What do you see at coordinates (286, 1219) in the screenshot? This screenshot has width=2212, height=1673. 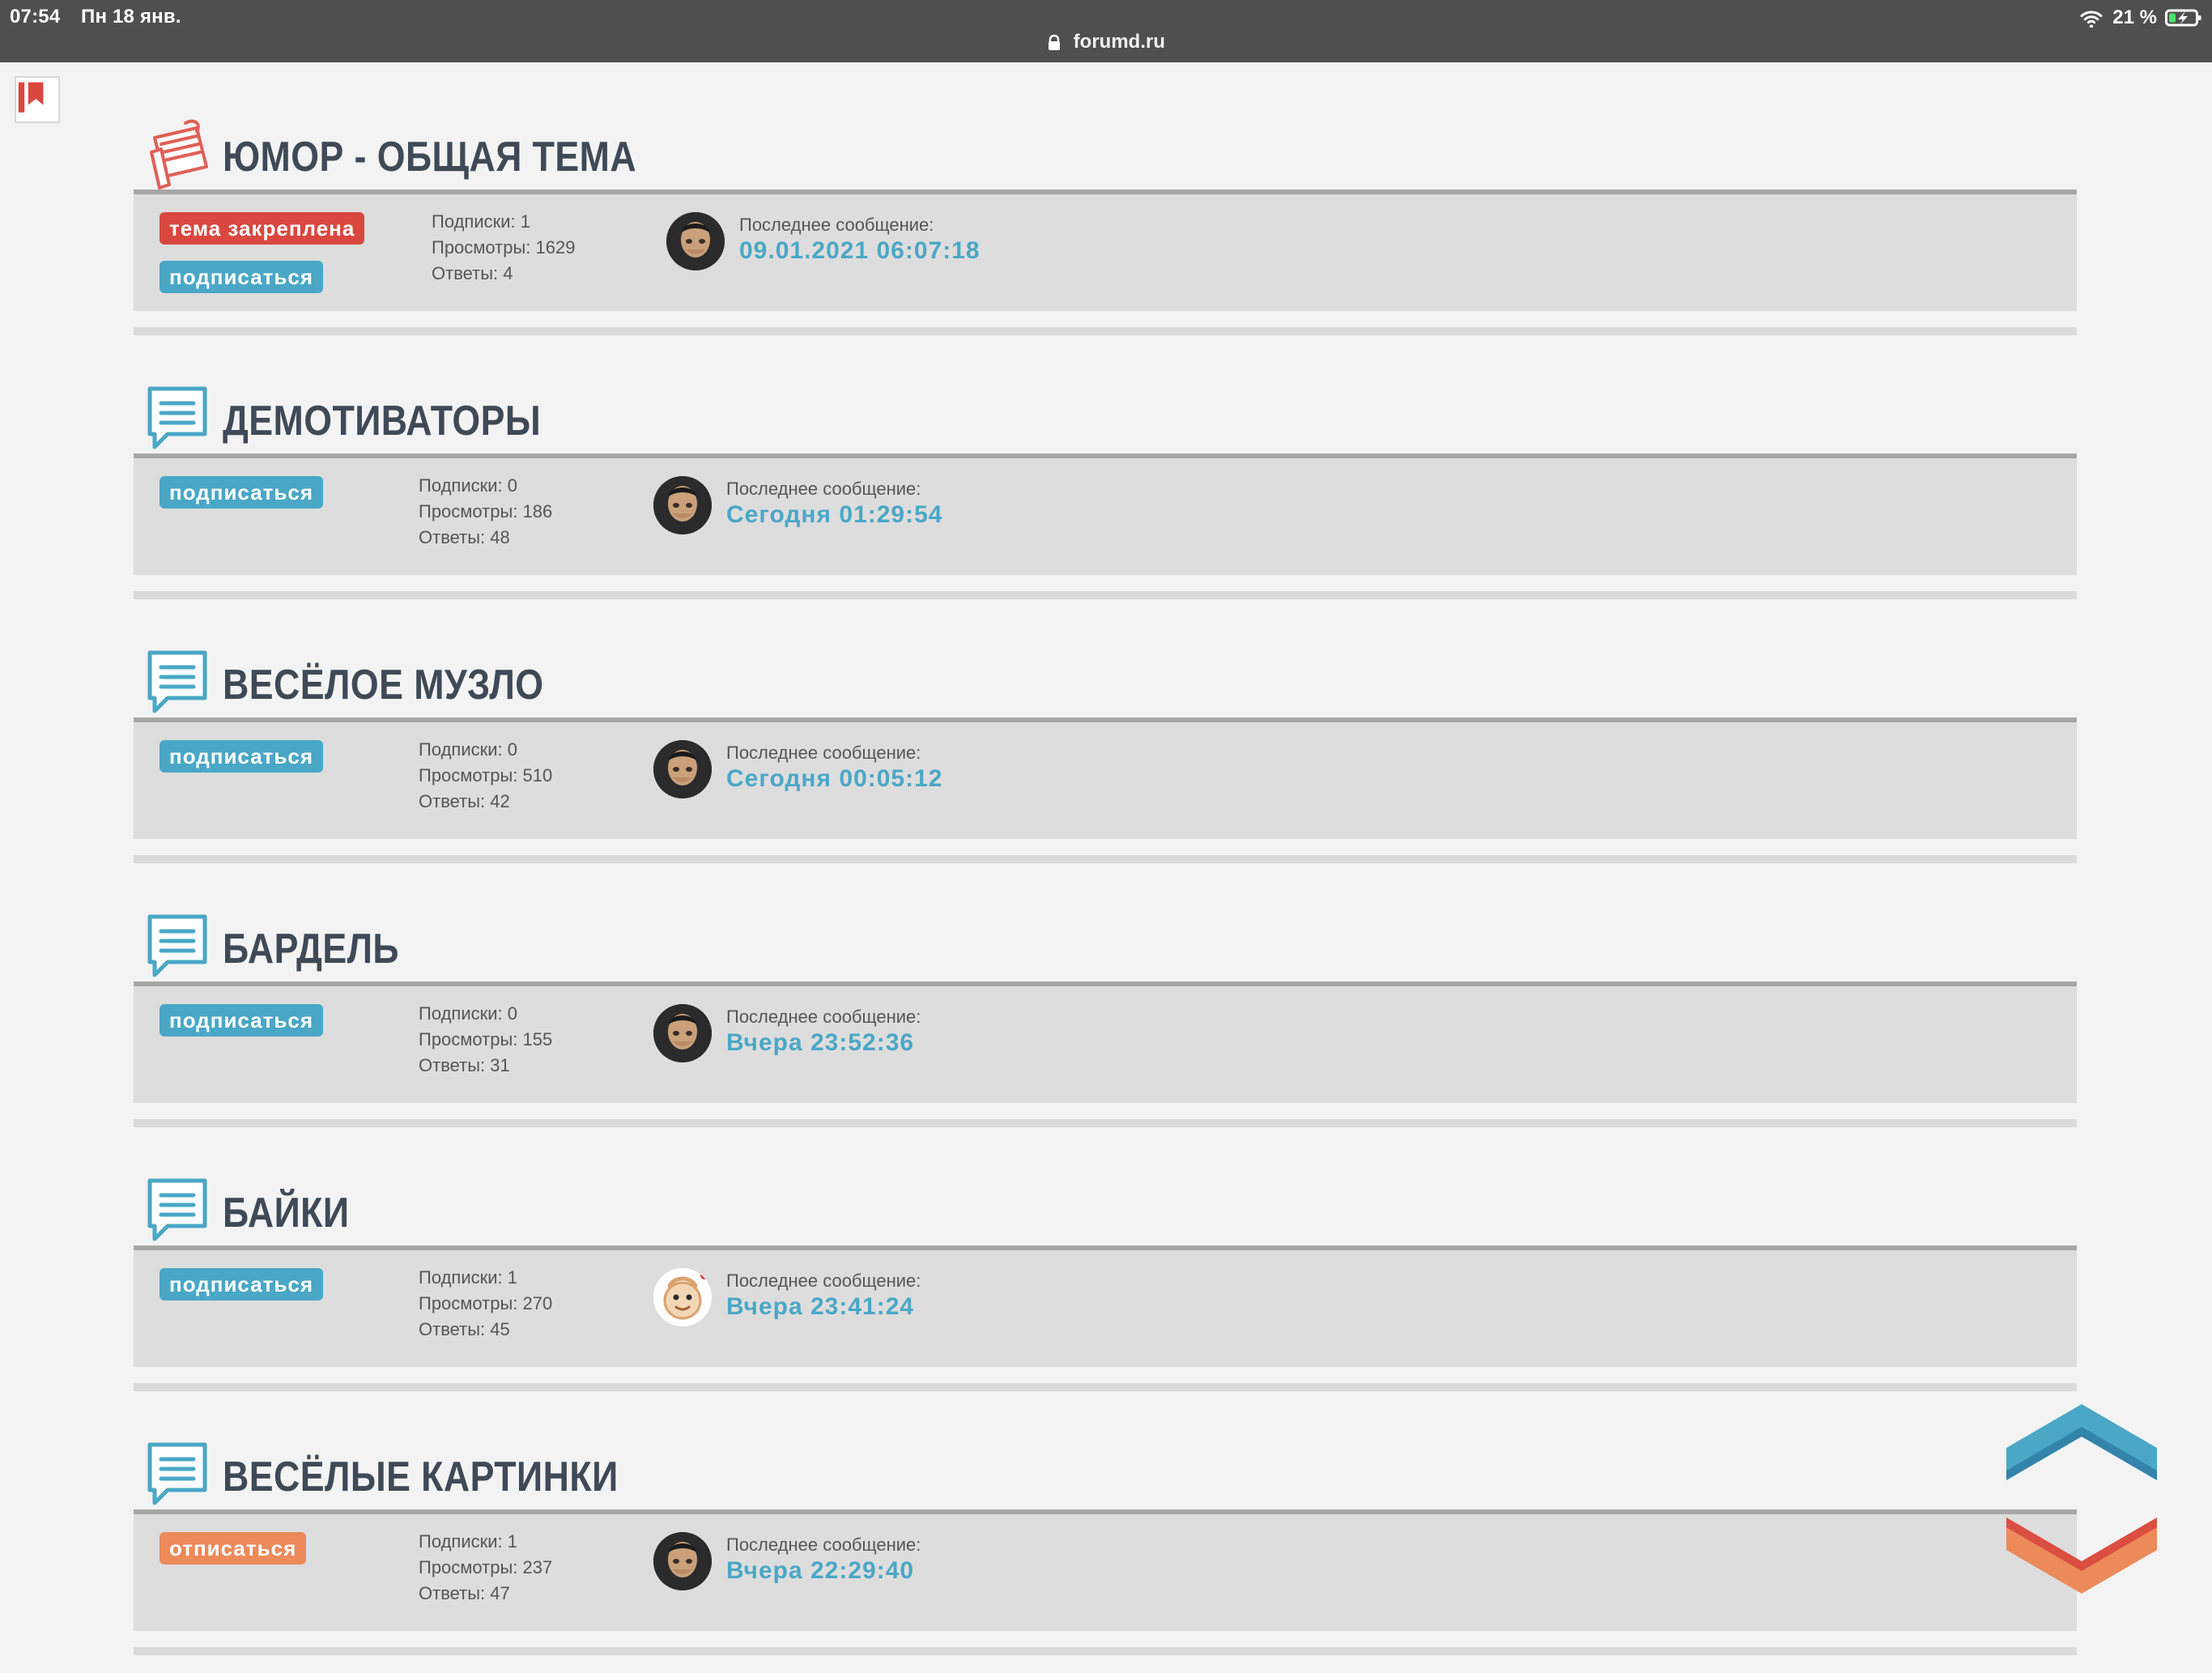 I see `topic-title: БАЙКИ` at bounding box center [286, 1219].